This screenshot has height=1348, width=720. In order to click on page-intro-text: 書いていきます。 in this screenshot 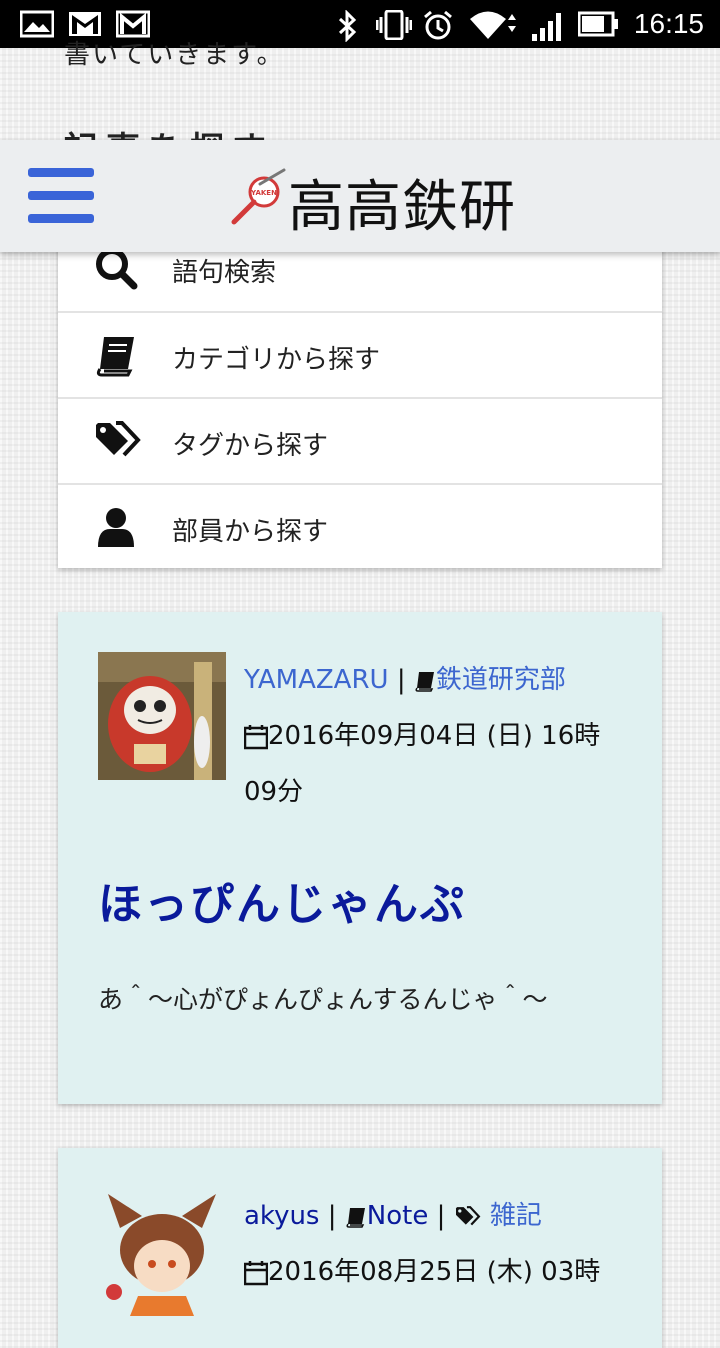, I will do `click(174, 55)`.